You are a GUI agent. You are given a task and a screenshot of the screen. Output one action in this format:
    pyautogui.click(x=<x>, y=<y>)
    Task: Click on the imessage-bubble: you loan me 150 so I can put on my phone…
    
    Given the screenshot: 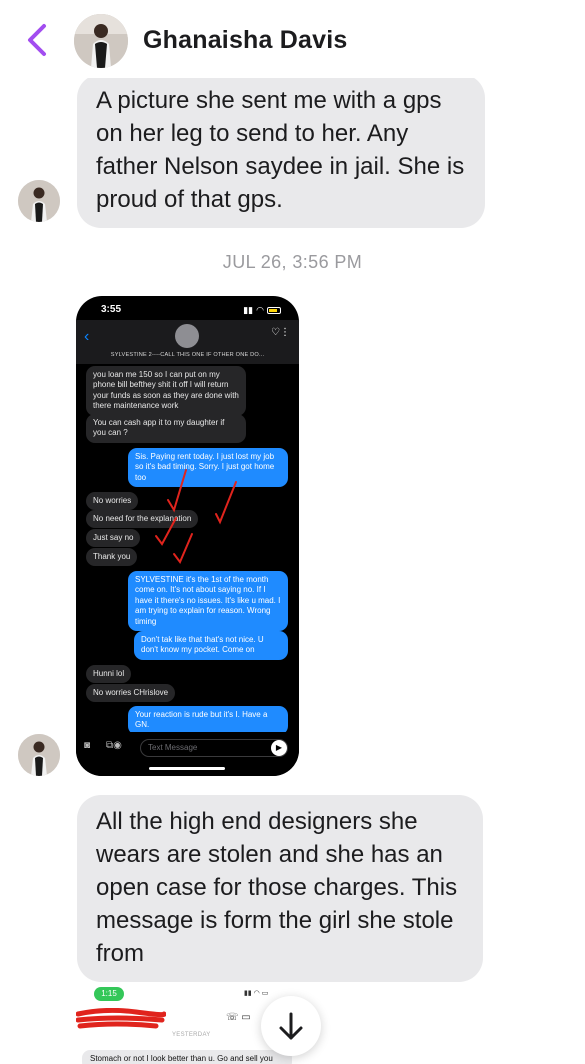 What is the action you would take?
    pyautogui.click(x=166, y=391)
    